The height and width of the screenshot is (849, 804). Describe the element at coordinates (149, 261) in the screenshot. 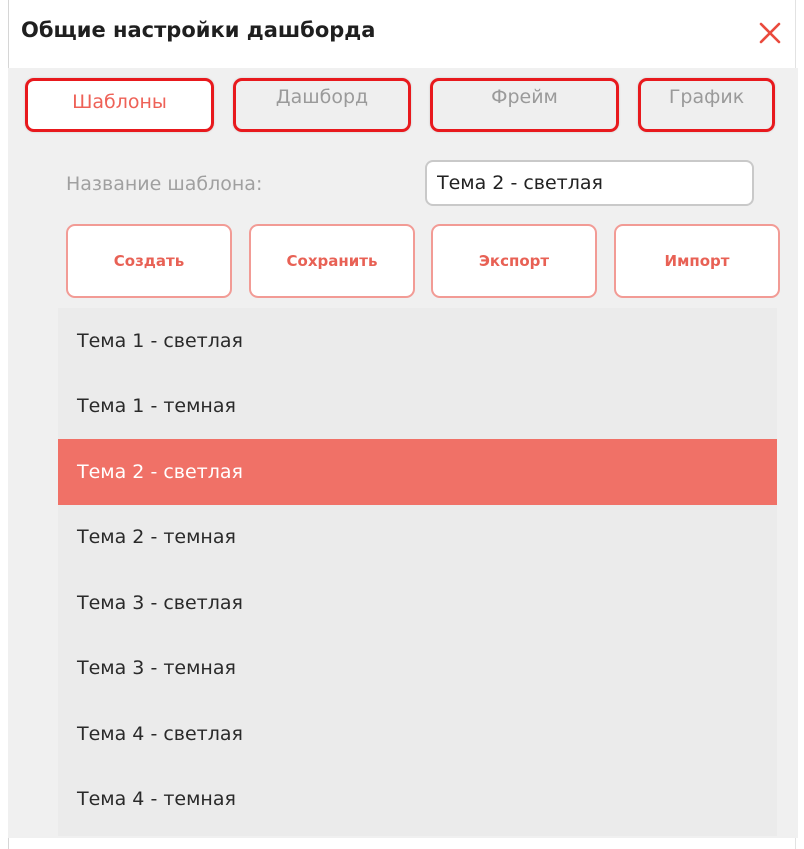

I see `create-button: Создать` at that location.